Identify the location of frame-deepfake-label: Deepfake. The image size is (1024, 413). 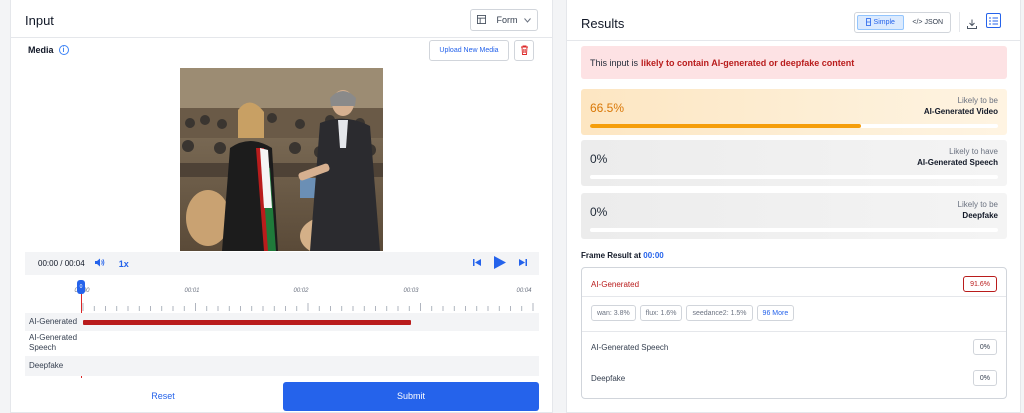
(608, 378).